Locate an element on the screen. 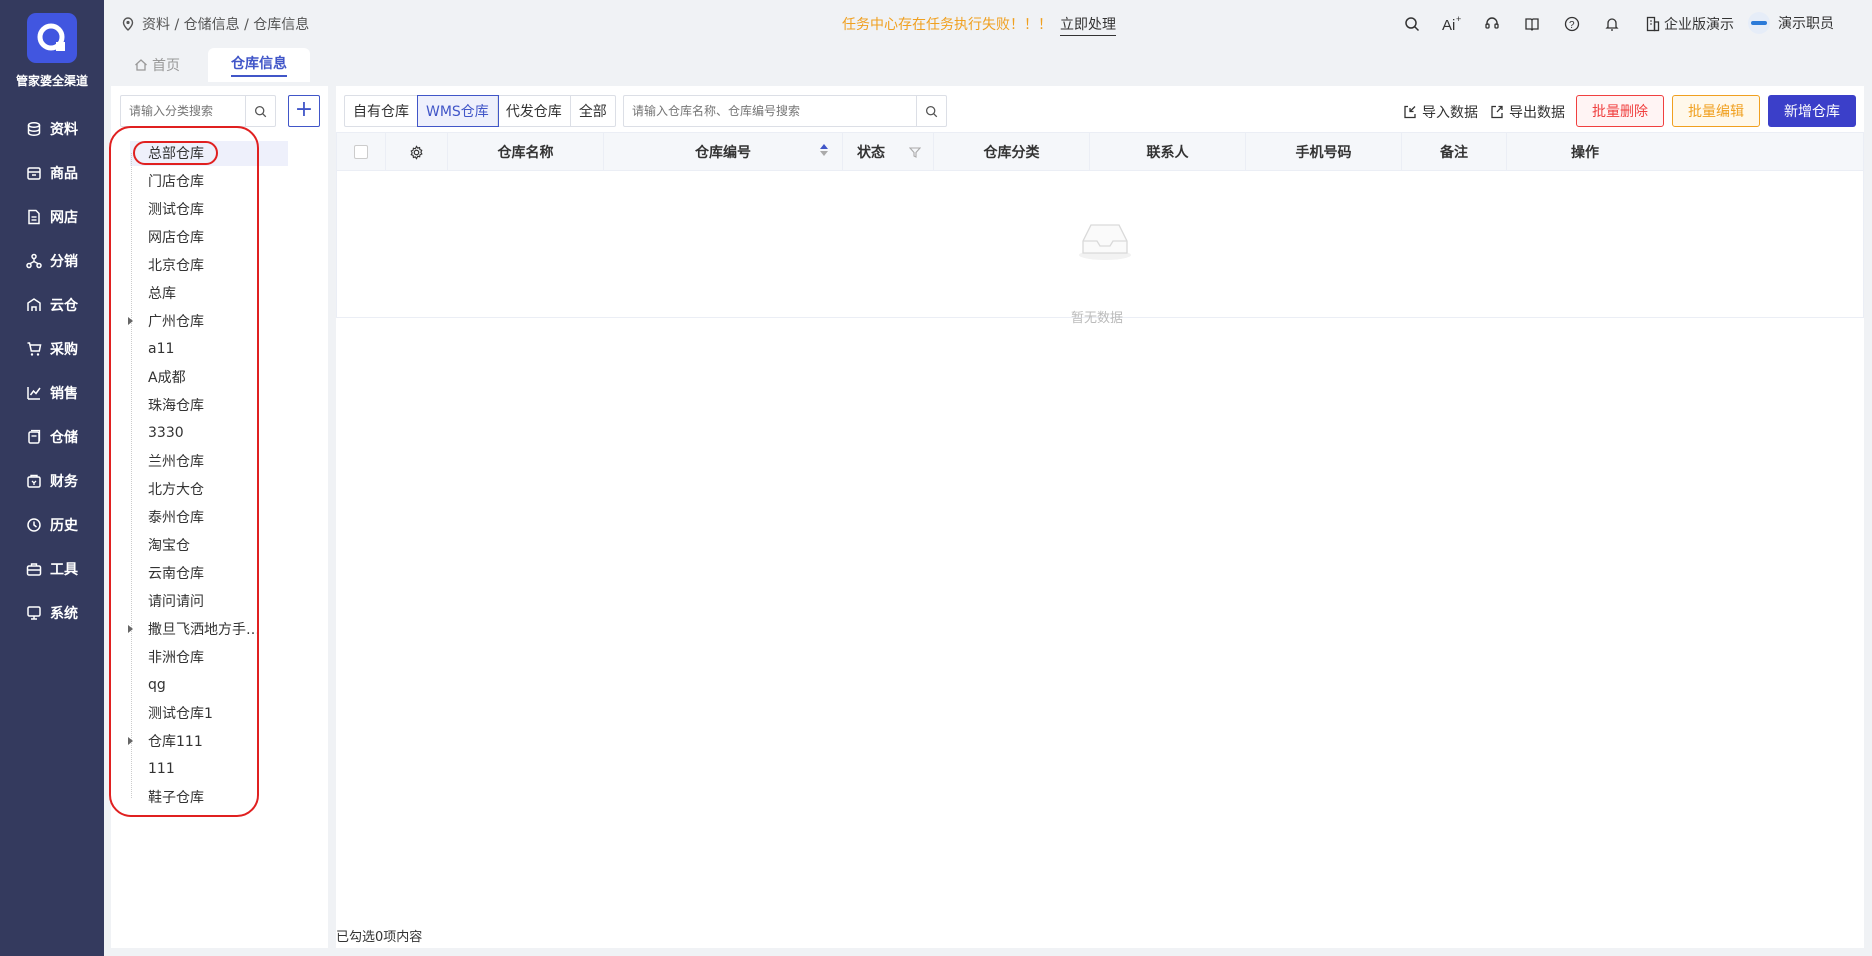 The image size is (1872, 956). sidebar-item-label: 销售 is located at coordinates (64, 394).